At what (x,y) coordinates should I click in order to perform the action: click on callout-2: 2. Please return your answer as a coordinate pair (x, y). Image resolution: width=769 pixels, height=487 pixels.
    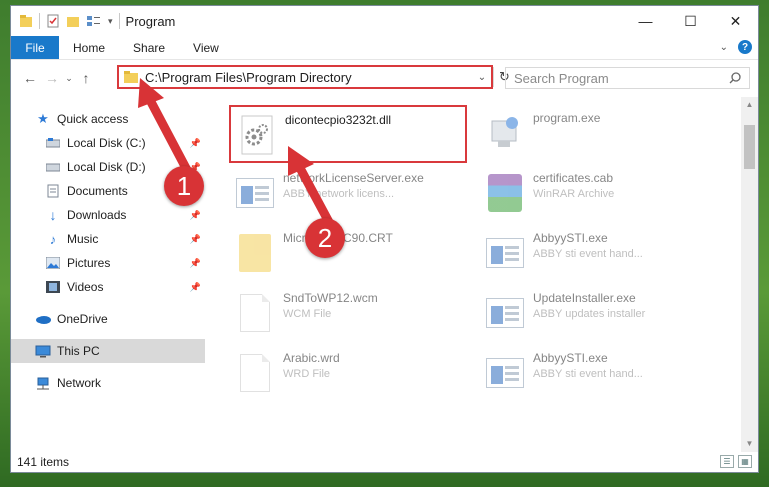
    Looking at the image, I should click on (325, 238).